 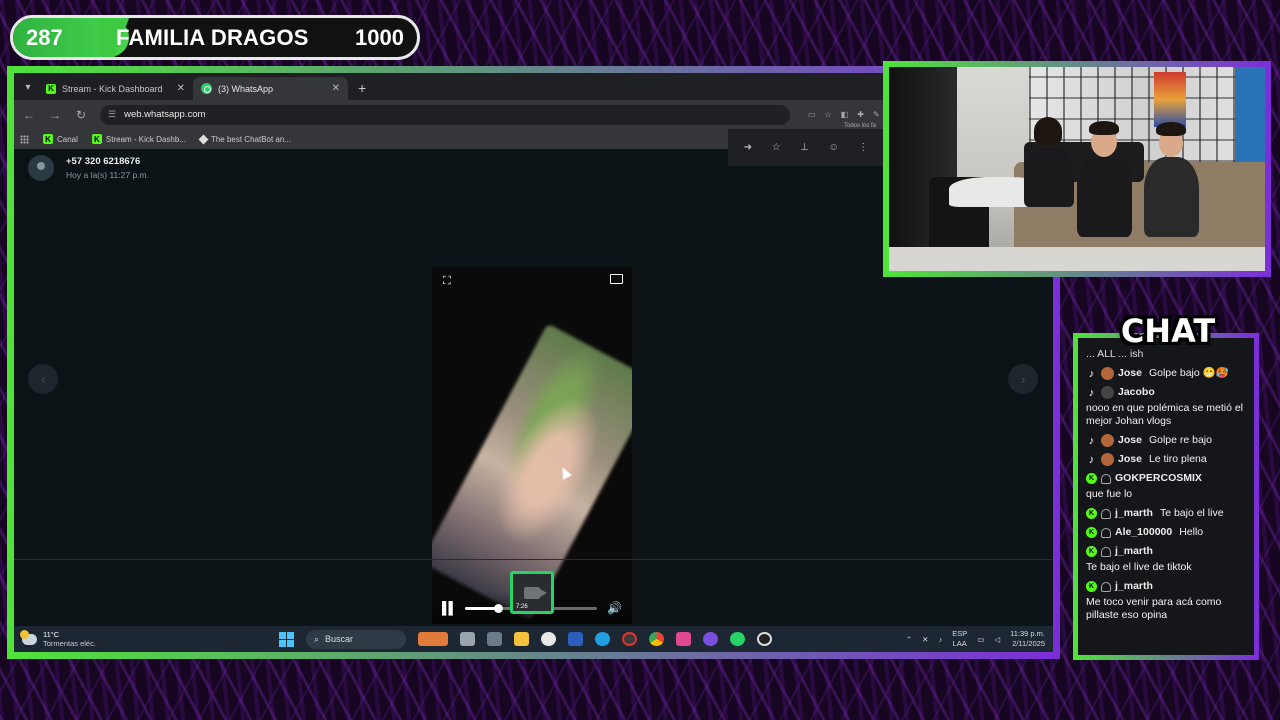 What do you see at coordinates (51, 634) in the screenshot?
I see `weather-temperature: 11°C` at bounding box center [51, 634].